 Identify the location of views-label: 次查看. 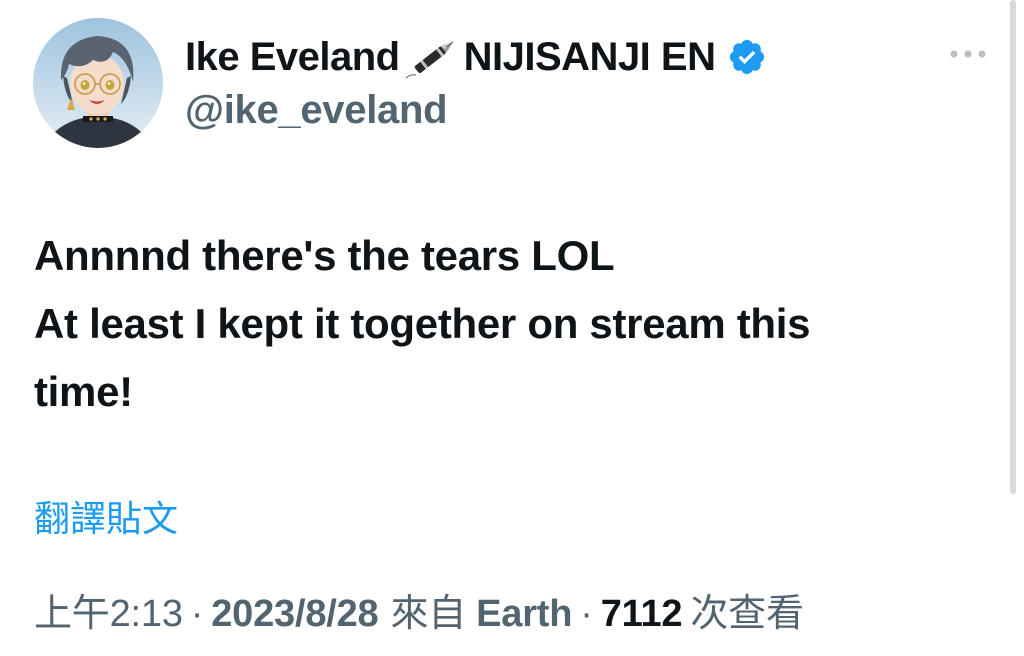
(747, 614).